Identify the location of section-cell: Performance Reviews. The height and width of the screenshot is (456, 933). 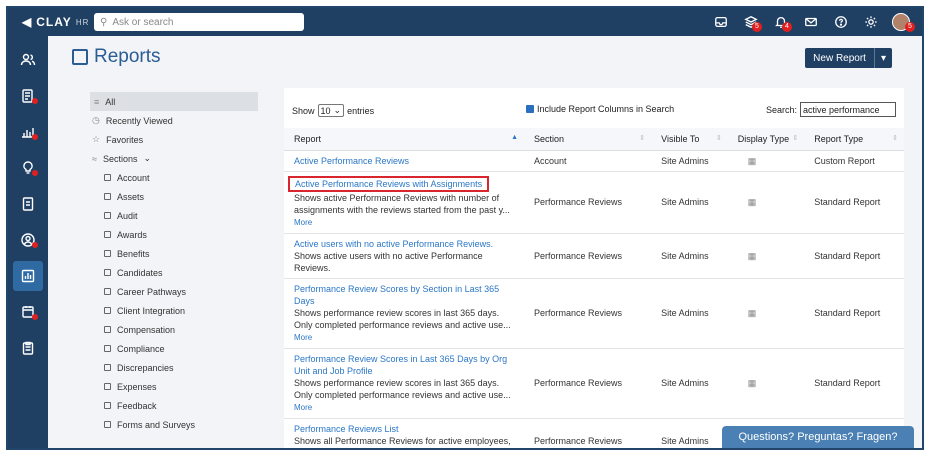
(588, 202).